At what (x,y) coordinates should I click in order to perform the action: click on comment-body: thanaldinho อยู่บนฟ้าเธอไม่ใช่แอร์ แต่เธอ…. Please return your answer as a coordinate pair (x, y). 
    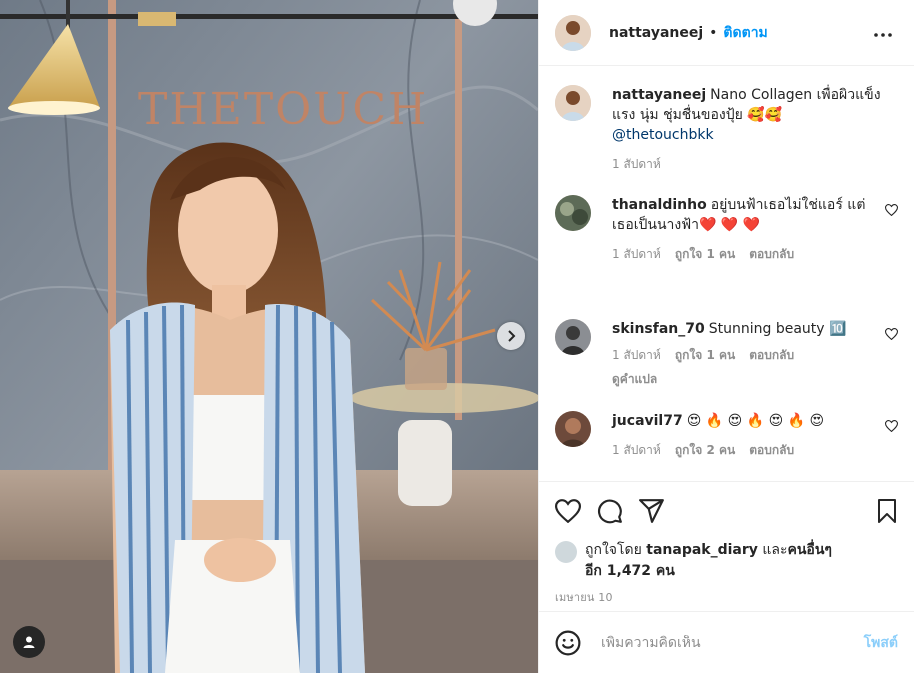
    Looking at the image, I should click on (748, 257).